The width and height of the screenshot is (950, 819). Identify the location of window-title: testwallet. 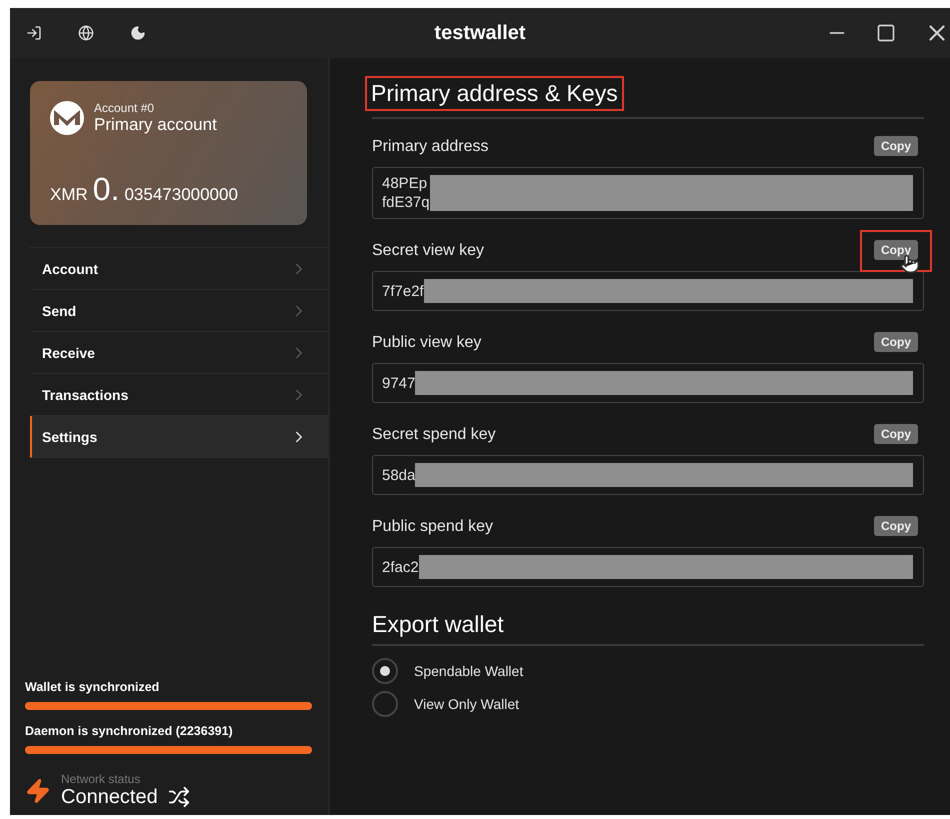
(480, 33).